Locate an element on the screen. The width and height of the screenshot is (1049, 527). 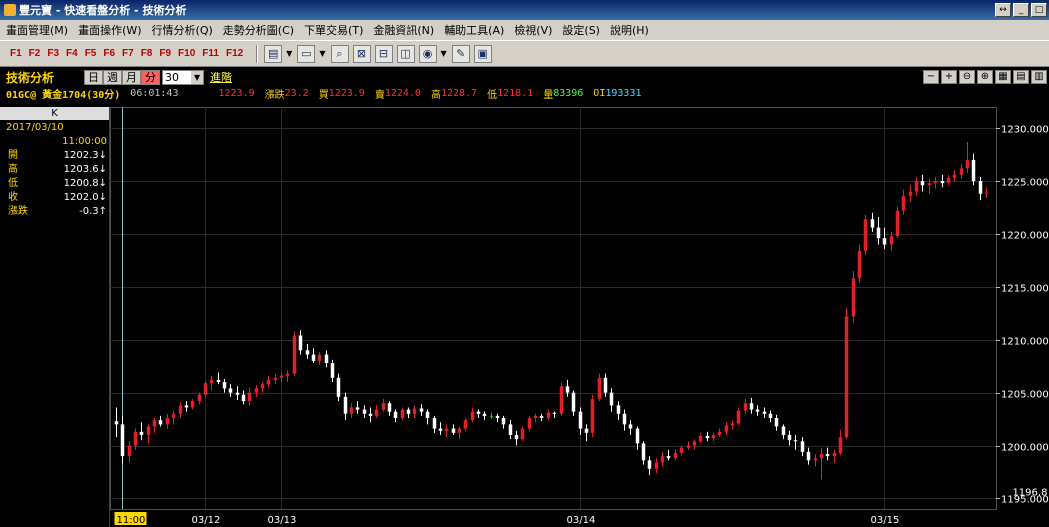
pen-icon: ✎ is located at coordinates (460, 53).